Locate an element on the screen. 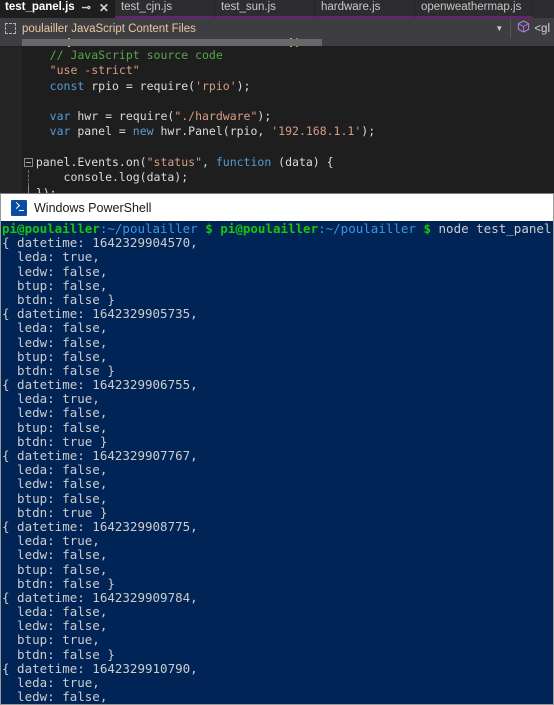  fold-collapse-icon is located at coordinates (28, 163).